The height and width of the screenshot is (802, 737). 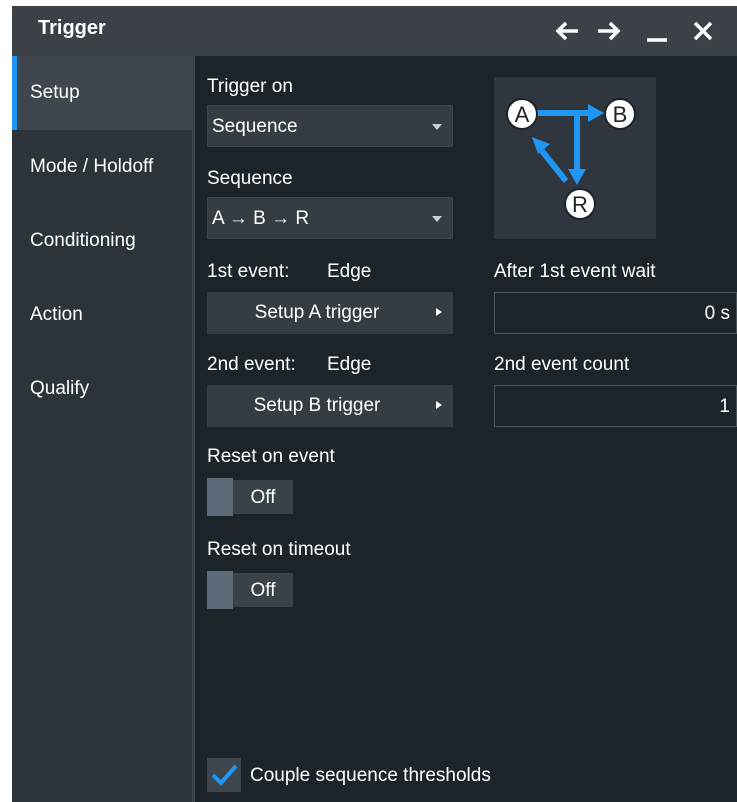 I want to click on reset-timeout-state: Off, so click(x=263, y=590).